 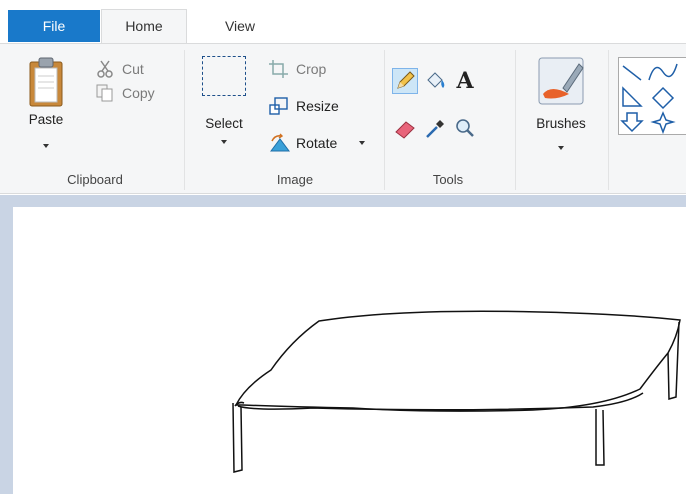 I want to click on clipboard-paste-icon, so click(x=46, y=82).